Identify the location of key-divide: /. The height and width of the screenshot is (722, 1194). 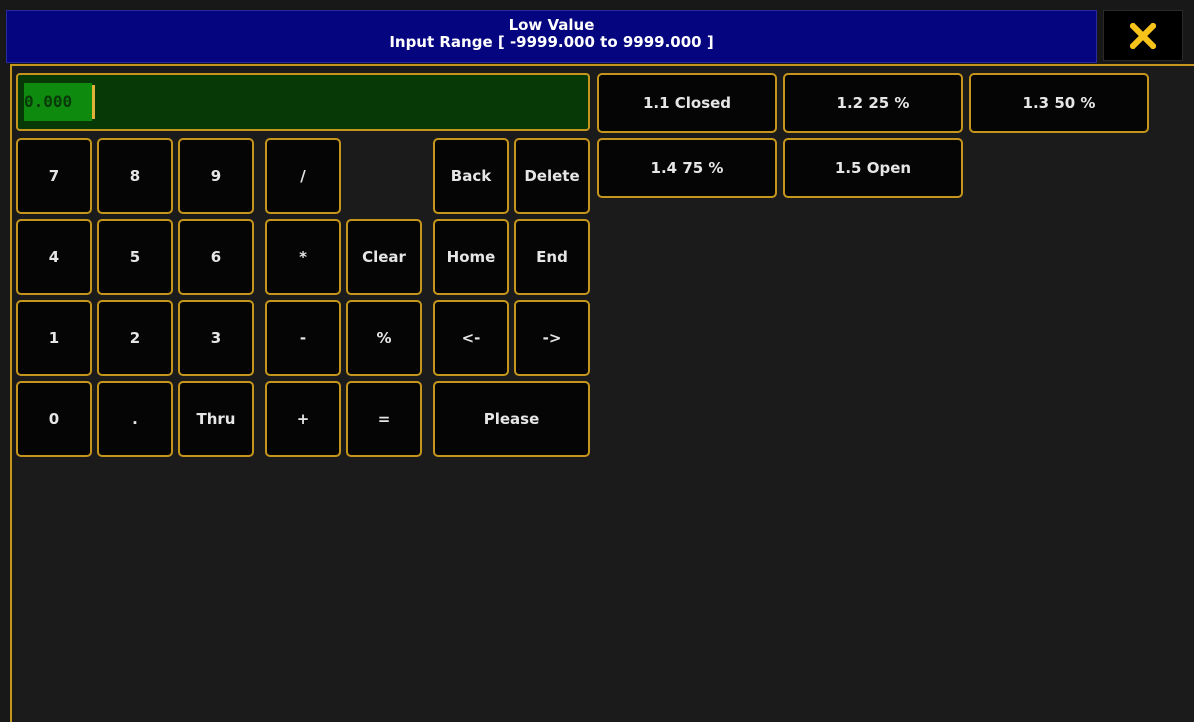
(303, 176).